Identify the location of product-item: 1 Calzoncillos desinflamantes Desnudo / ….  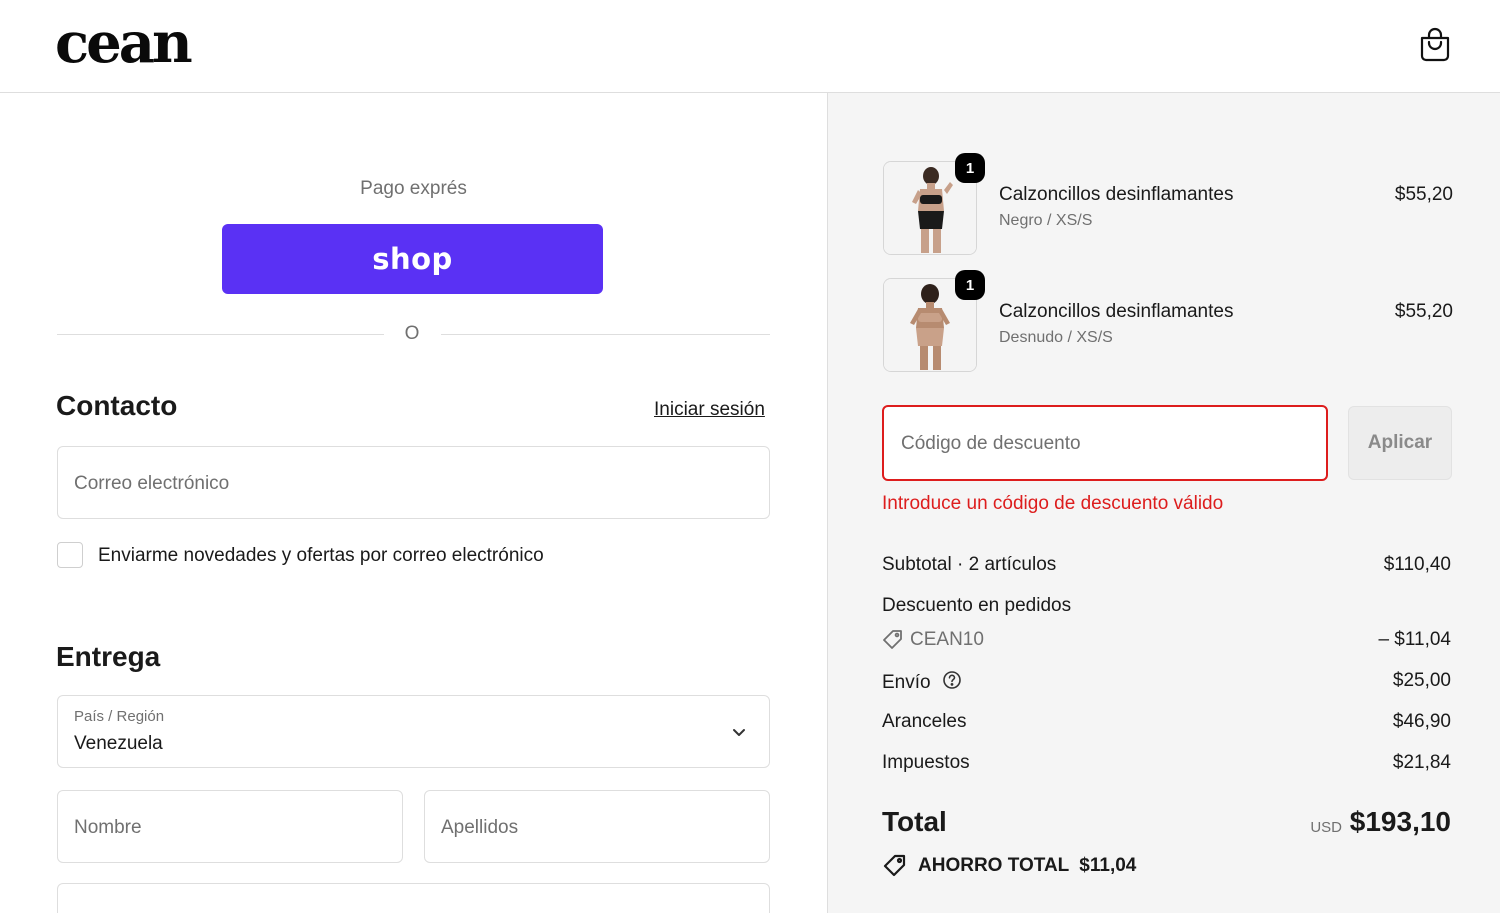
(1183, 322).